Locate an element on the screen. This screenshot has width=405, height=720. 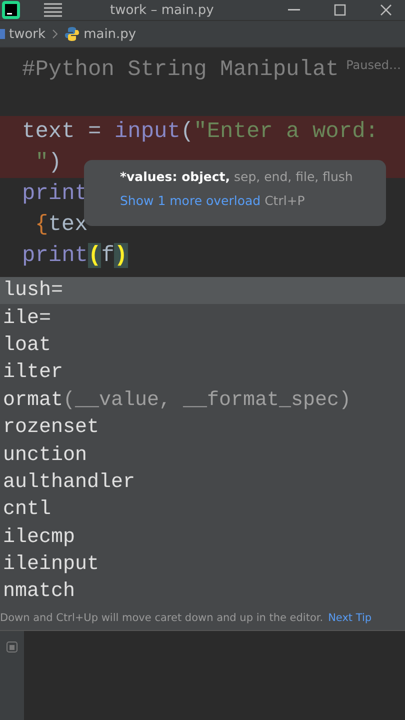
code-text: {tex is located at coordinates (61, 224).